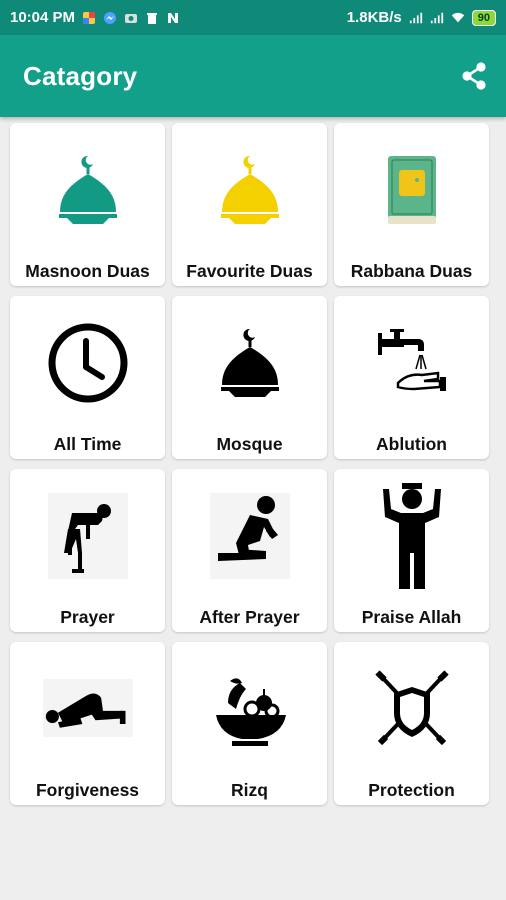 The height and width of the screenshot is (900, 506). I want to click on category-card-after-prayer: After Prayer, so click(249, 550).